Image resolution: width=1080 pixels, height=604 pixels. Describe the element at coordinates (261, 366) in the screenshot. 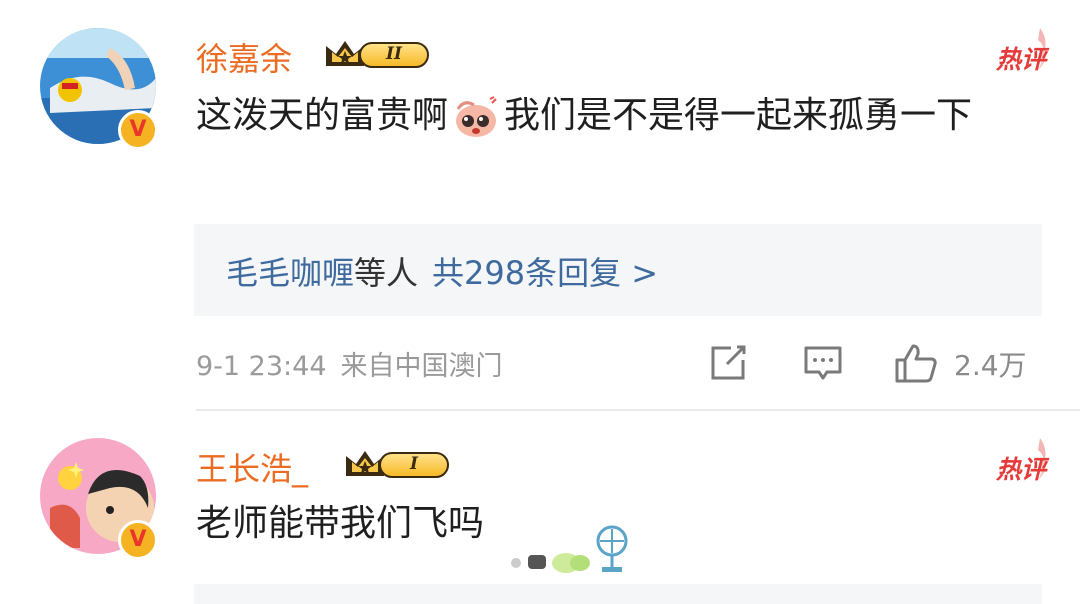

I see `timestamp: 9-1 23:44` at that location.